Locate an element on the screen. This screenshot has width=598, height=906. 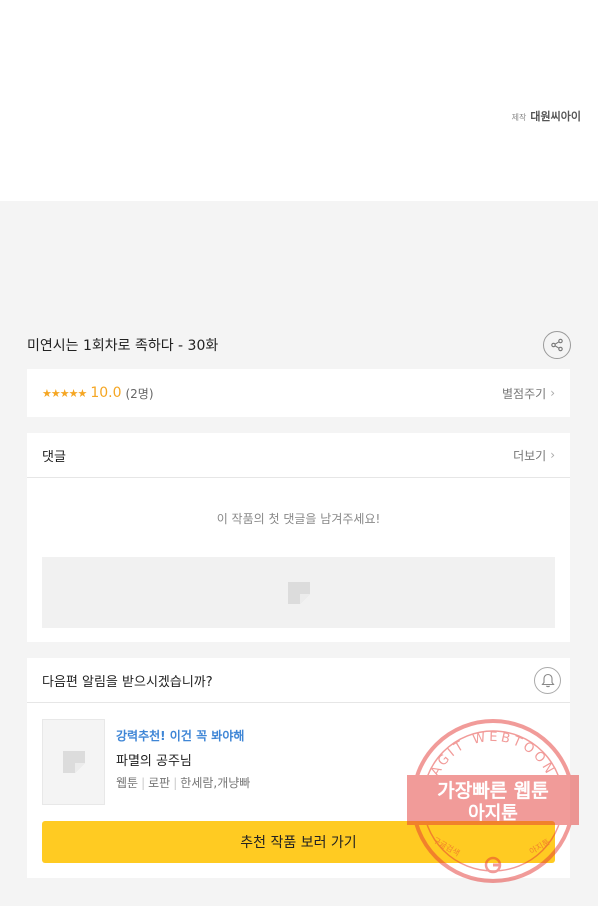
rating-summary: ★★★★★ 10.0 (2명) is located at coordinates (98, 393).